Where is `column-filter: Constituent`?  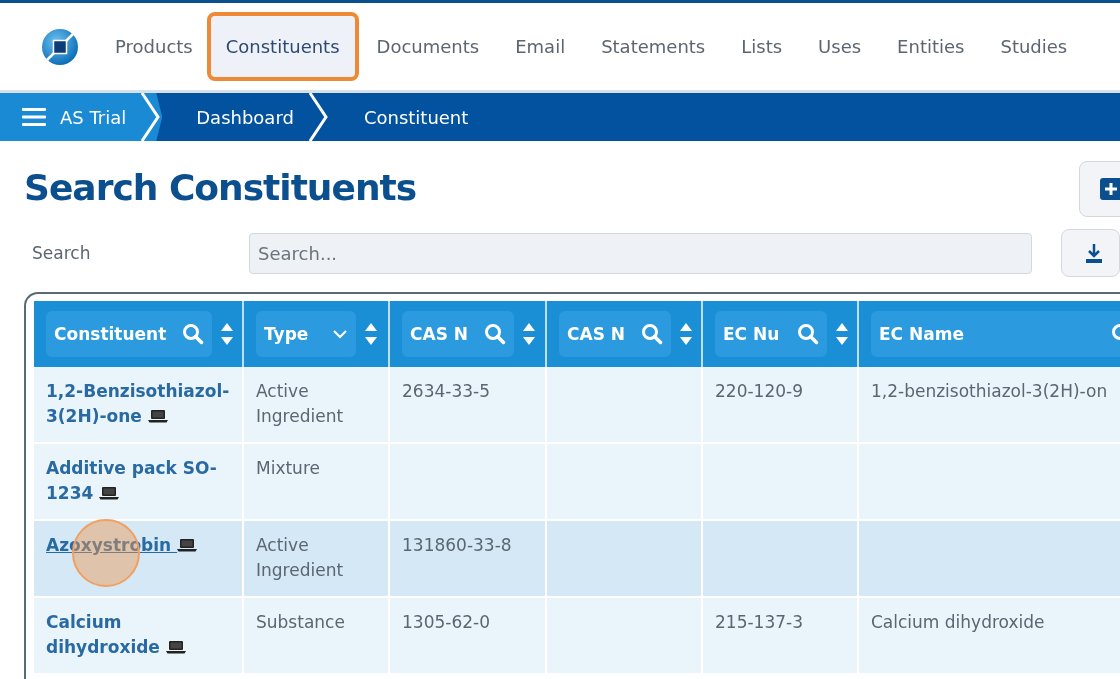
column-filter: Constituent is located at coordinates (129, 334).